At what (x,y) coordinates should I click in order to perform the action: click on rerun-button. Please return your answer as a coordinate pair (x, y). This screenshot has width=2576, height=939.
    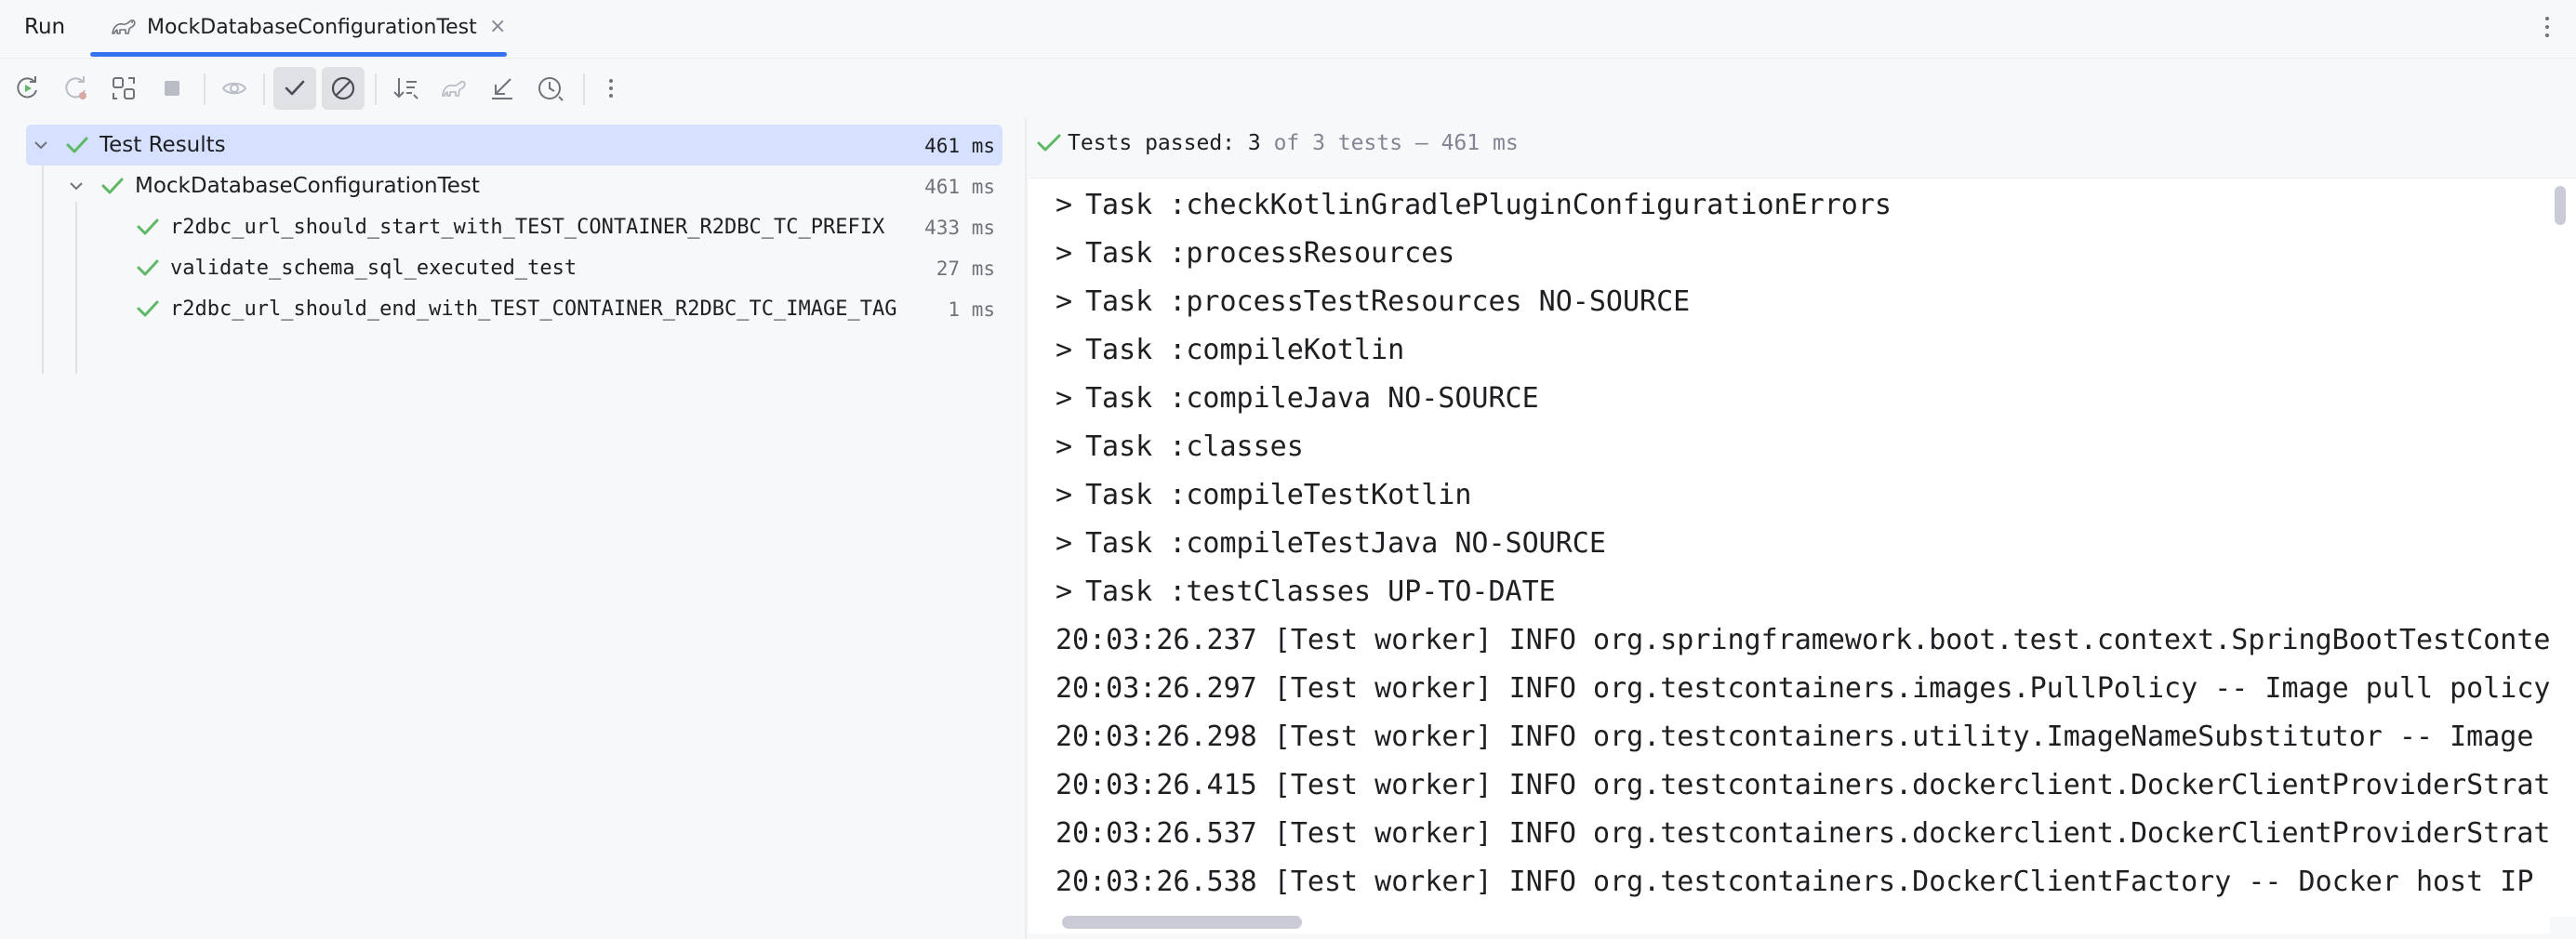
    Looking at the image, I should click on (28, 89).